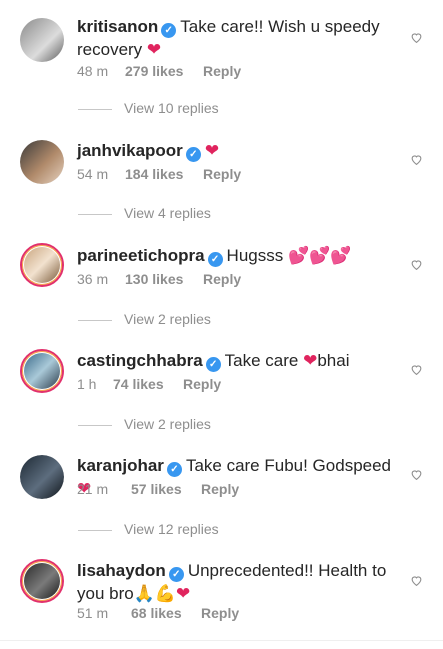  What do you see at coordinates (261, 360) in the screenshot?
I see `comment-text: Take care` at bounding box center [261, 360].